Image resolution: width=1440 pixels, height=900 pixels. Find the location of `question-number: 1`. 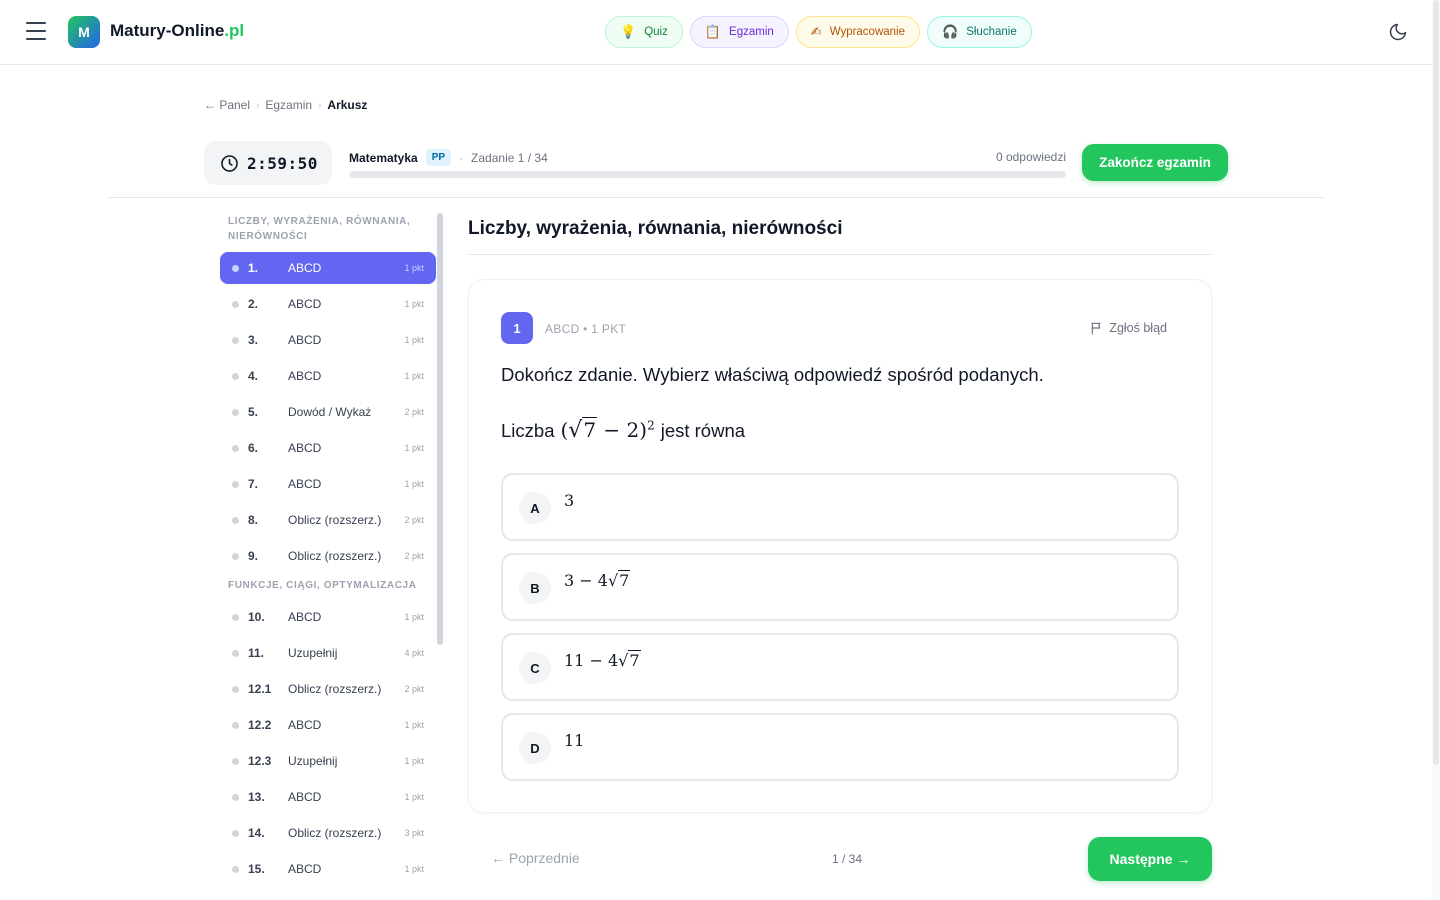

question-number: 1 is located at coordinates (517, 328).